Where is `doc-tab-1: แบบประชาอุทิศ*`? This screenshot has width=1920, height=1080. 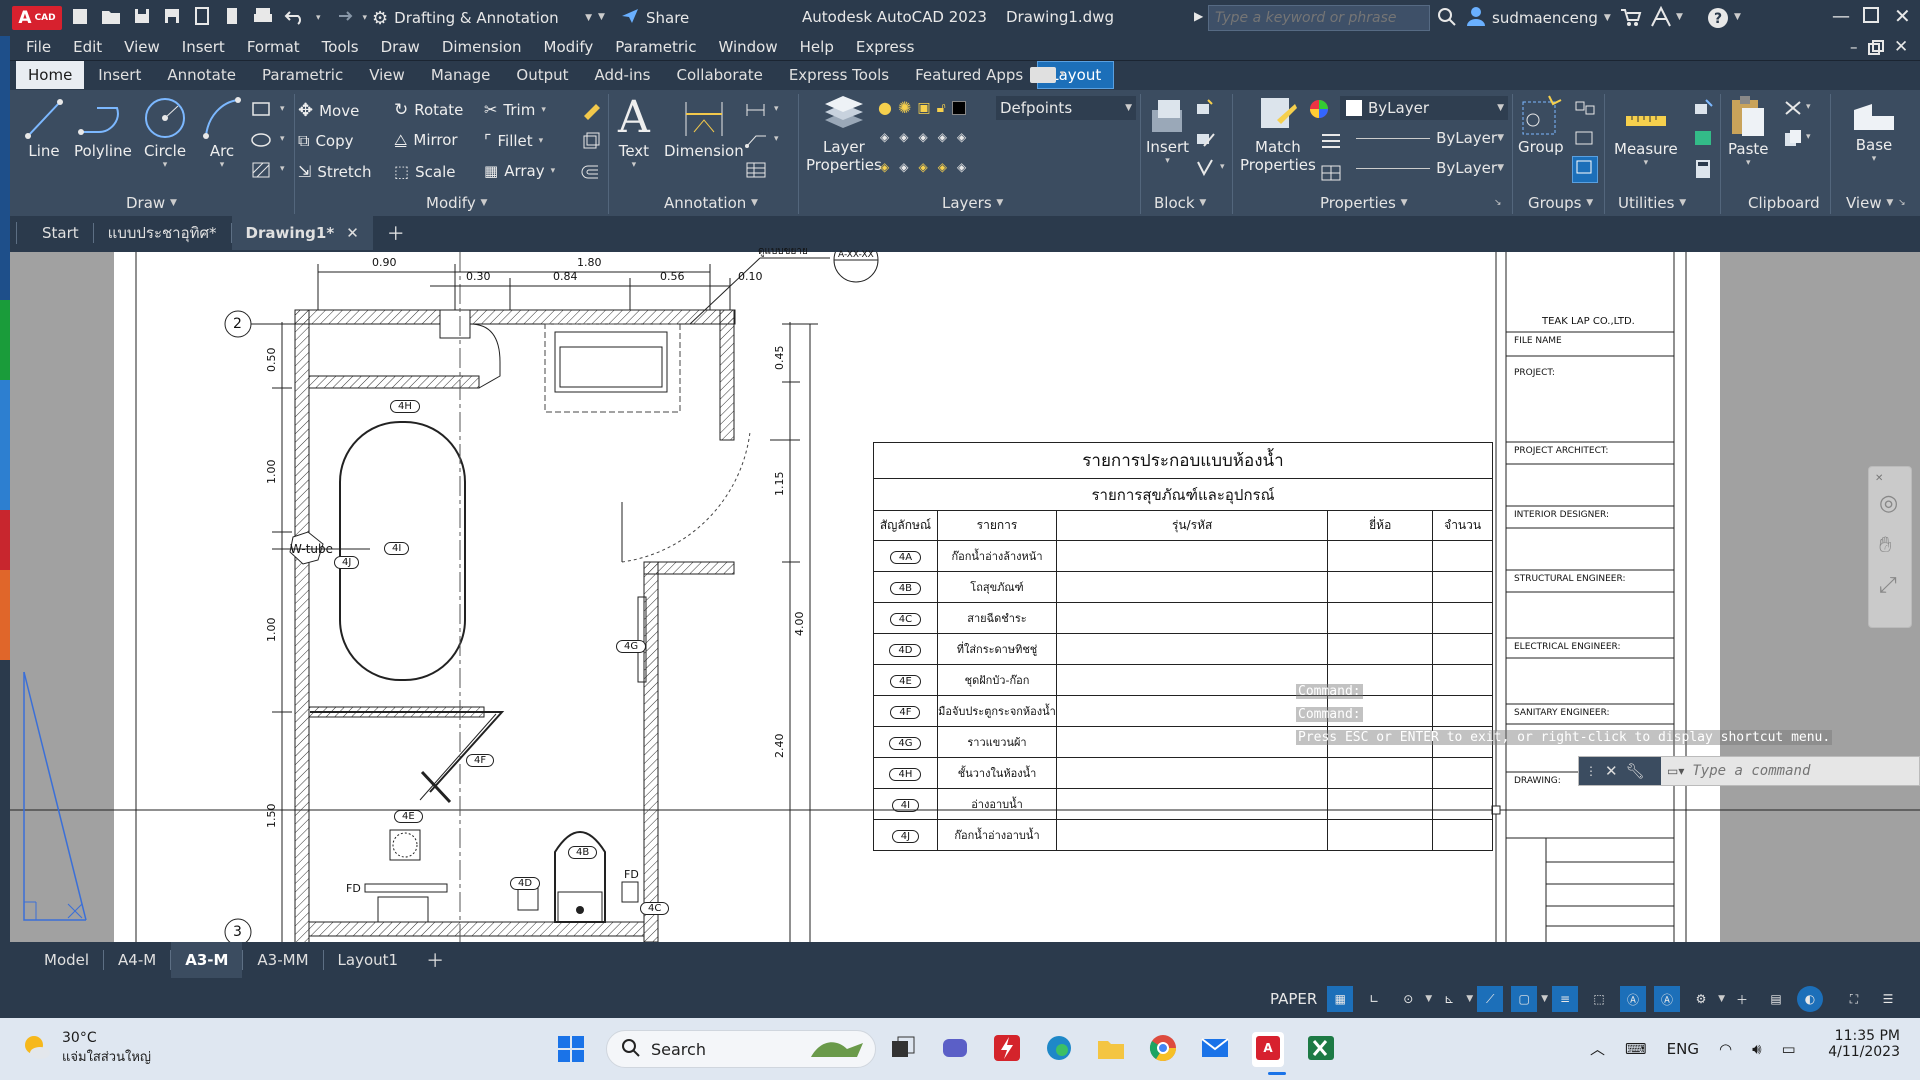 doc-tab-1: แบบประชาอุทิศ* is located at coordinates (162, 233).